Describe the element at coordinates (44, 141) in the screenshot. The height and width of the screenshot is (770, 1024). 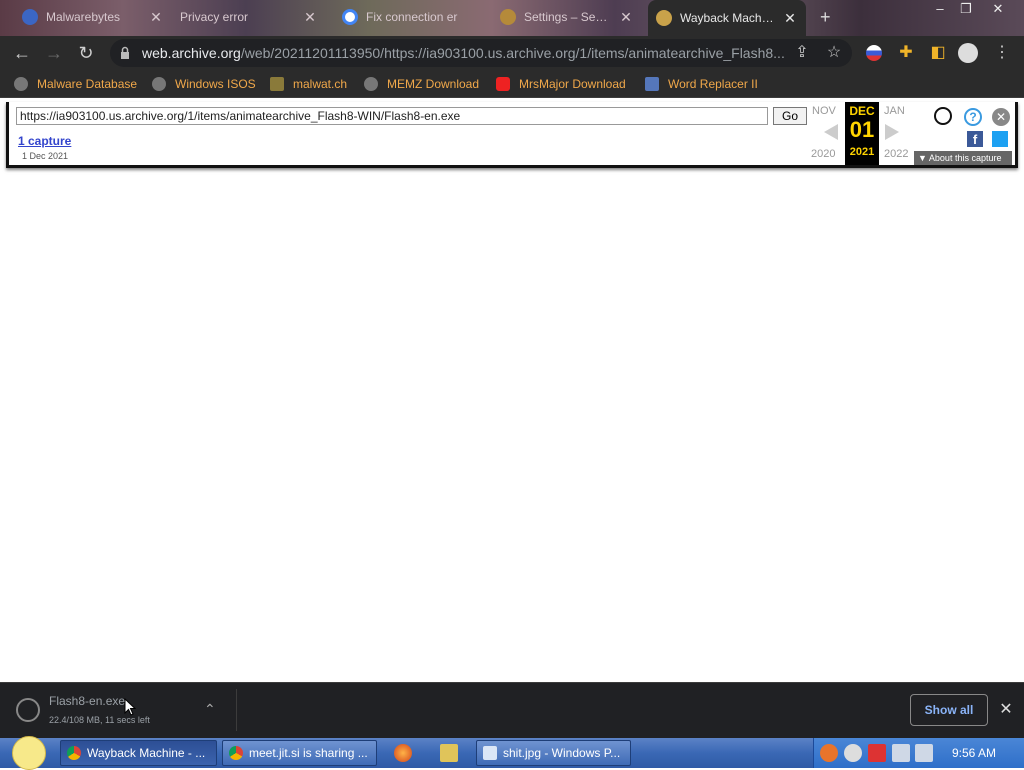
I see `captures-link: 1 capture` at that location.